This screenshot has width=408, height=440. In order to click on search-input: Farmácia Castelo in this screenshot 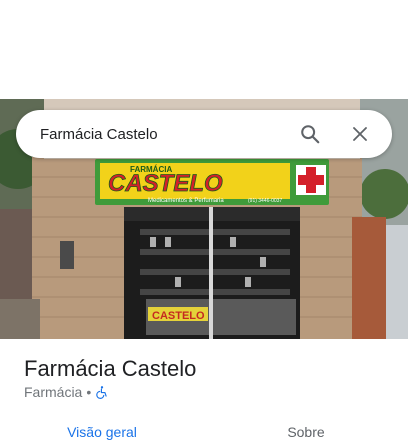, I will do `click(166, 134)`.